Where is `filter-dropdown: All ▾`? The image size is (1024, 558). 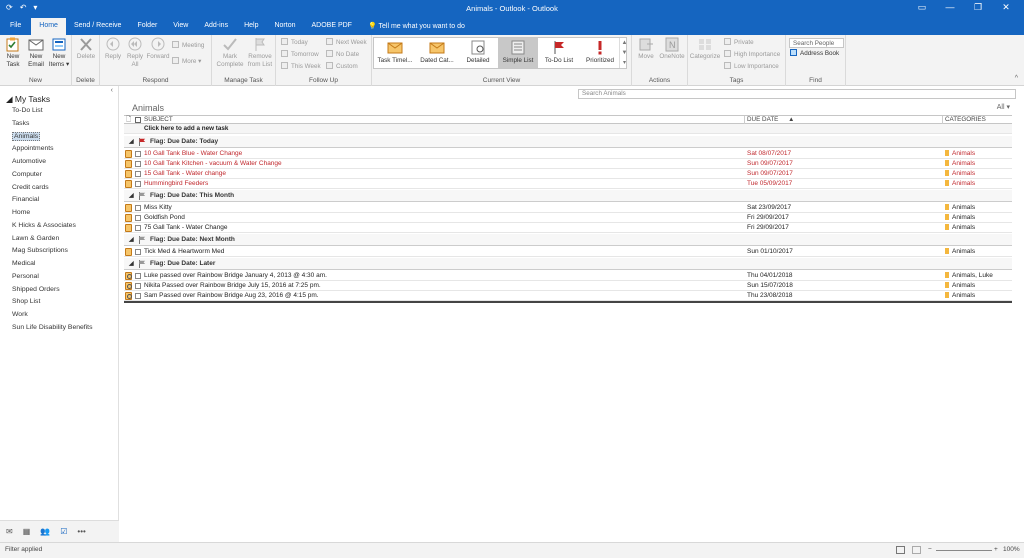 filter-dropdown: All ▾ is located at coordinates (1003, 107).